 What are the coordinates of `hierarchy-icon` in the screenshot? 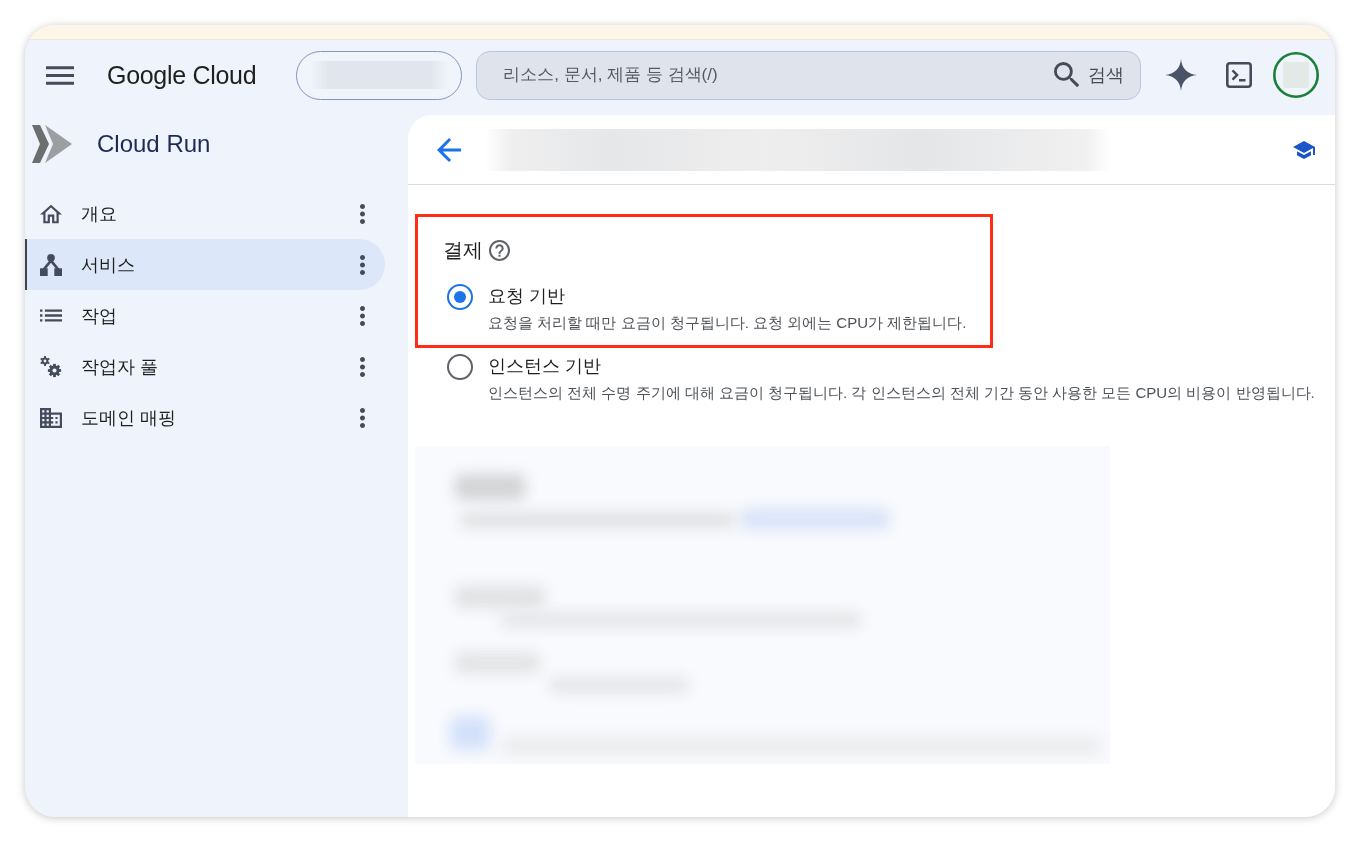 It's located at (51, 264).